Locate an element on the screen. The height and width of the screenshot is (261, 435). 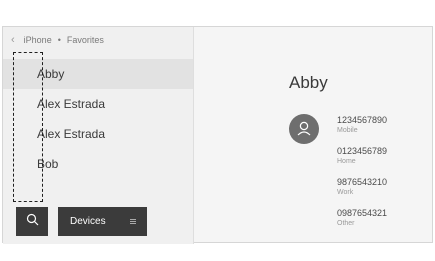
phone-number: 0123456789 is located at coordinates (362, 151).